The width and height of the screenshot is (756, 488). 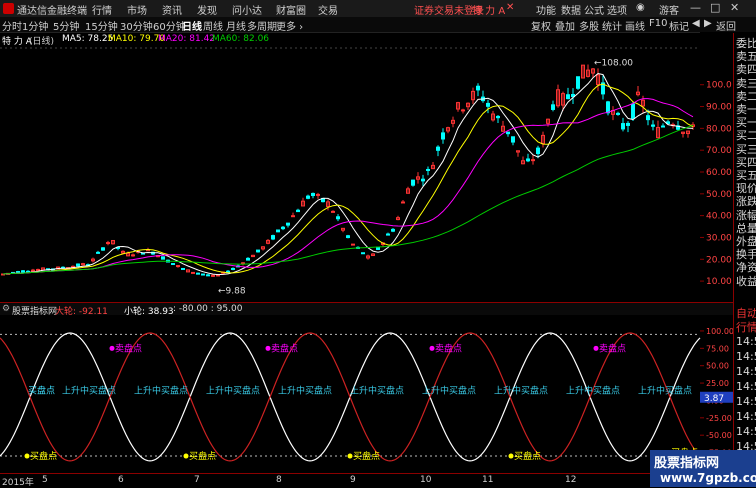 I want to click on tab-multi-period: 多周期, so click(x=262, y=25).